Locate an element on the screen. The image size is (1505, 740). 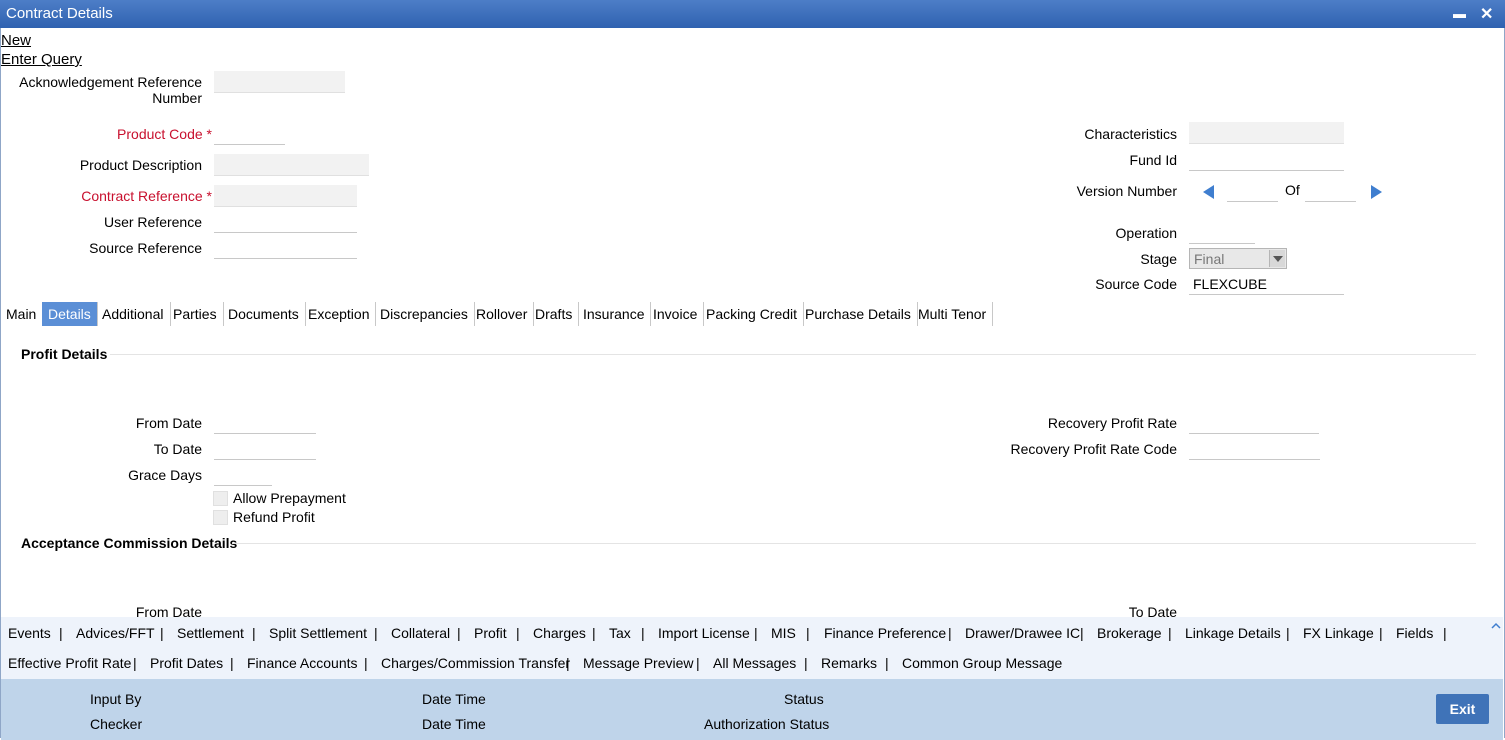
tab-insurance: Insurance is located at coordinates (614, 314).